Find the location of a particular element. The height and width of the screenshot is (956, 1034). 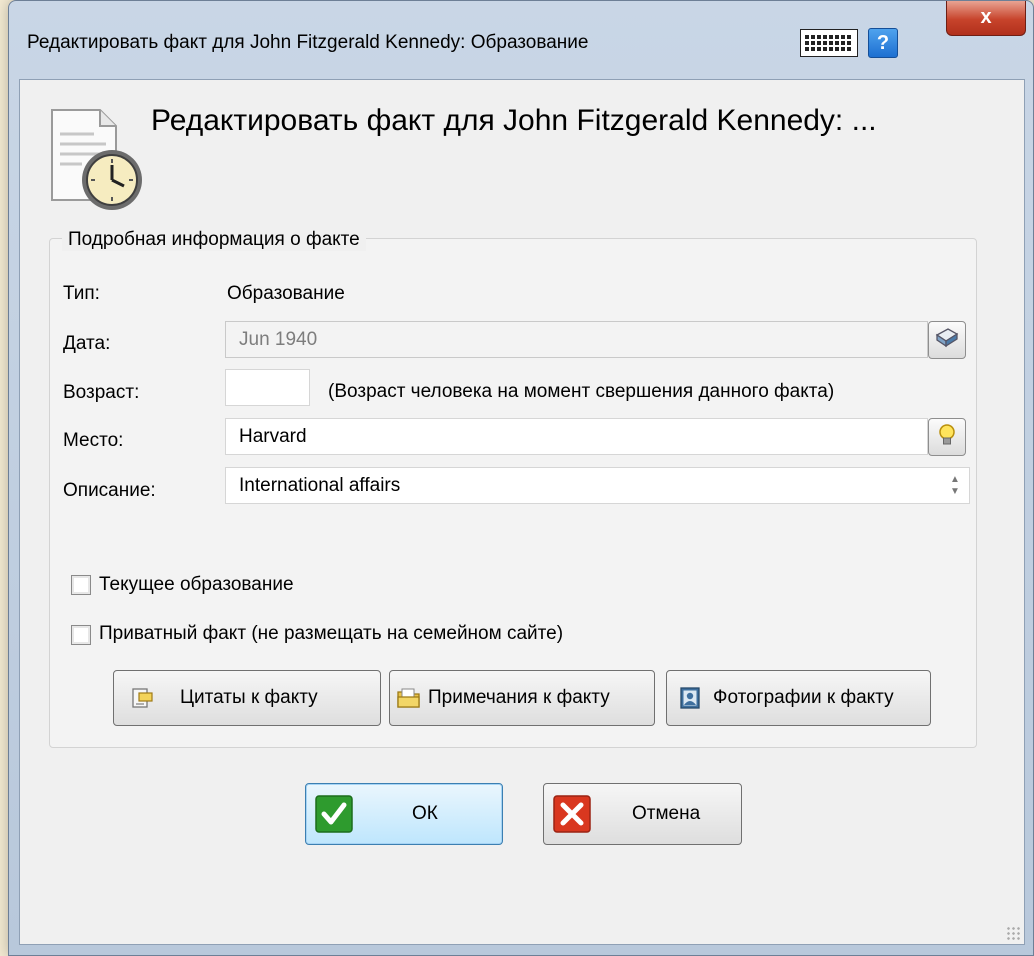

close-button: x is located at coordinates (986, 18).